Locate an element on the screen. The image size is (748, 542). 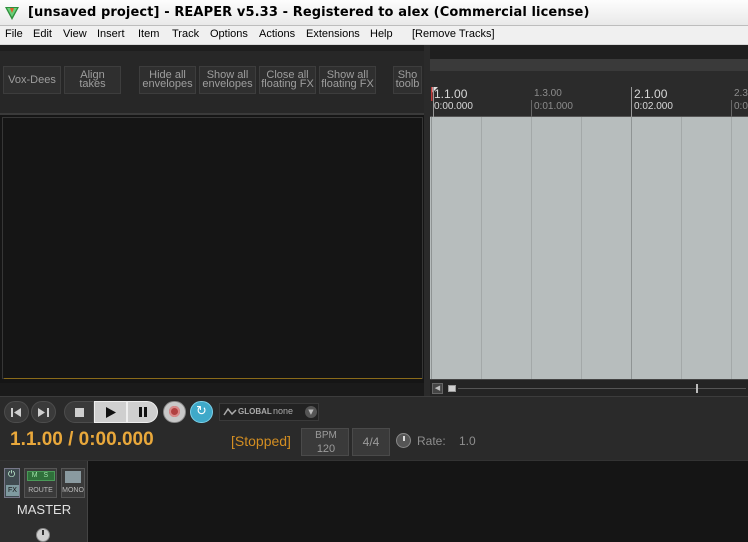
loop-icon: ↻ is located at coordinates (201, 411).